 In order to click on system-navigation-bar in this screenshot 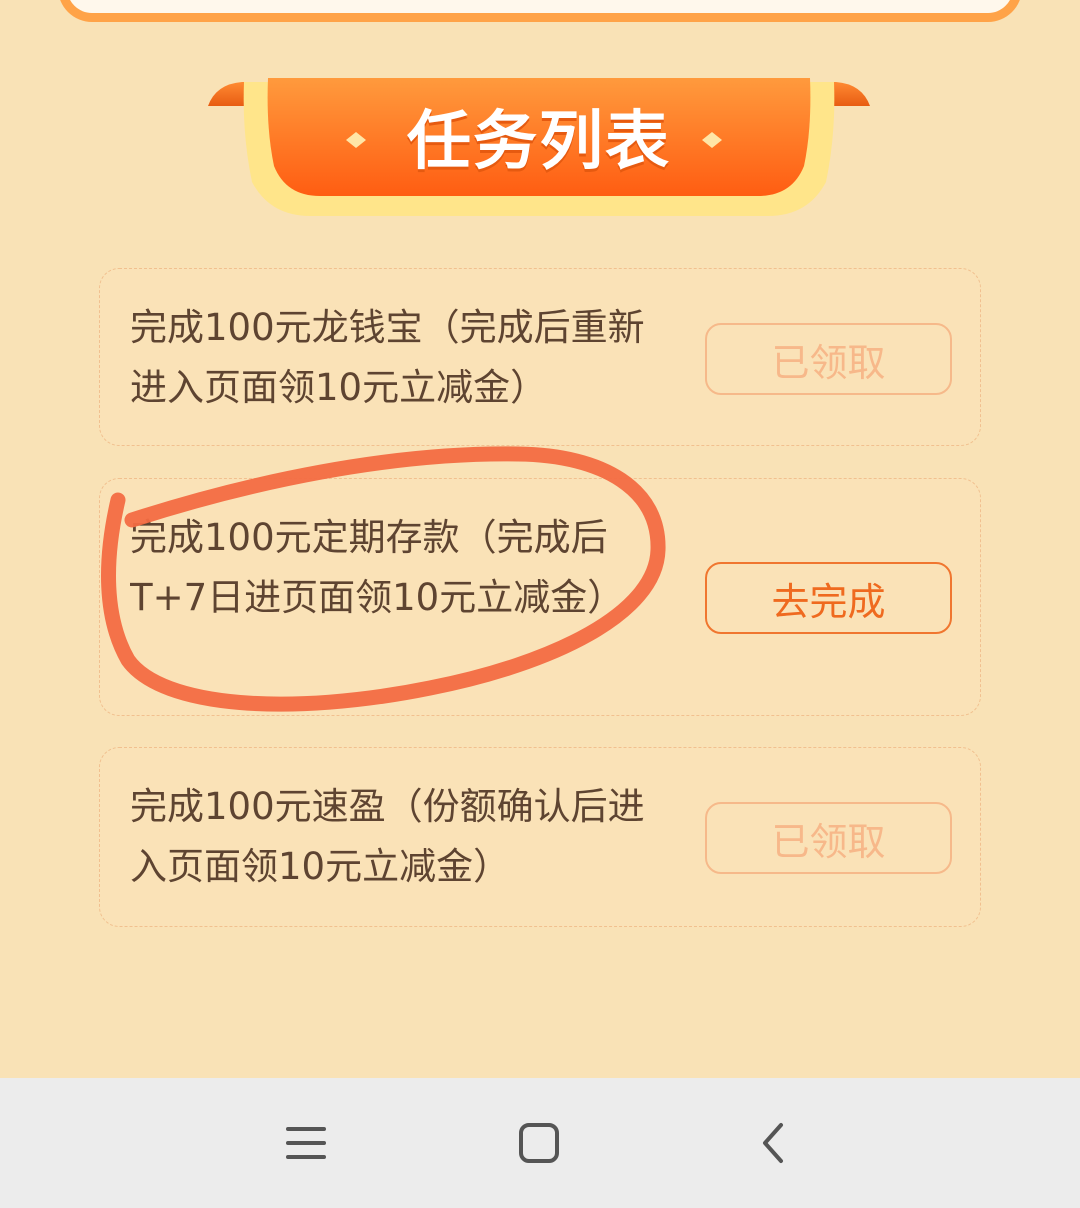, I will do `click(540, 1143)`.